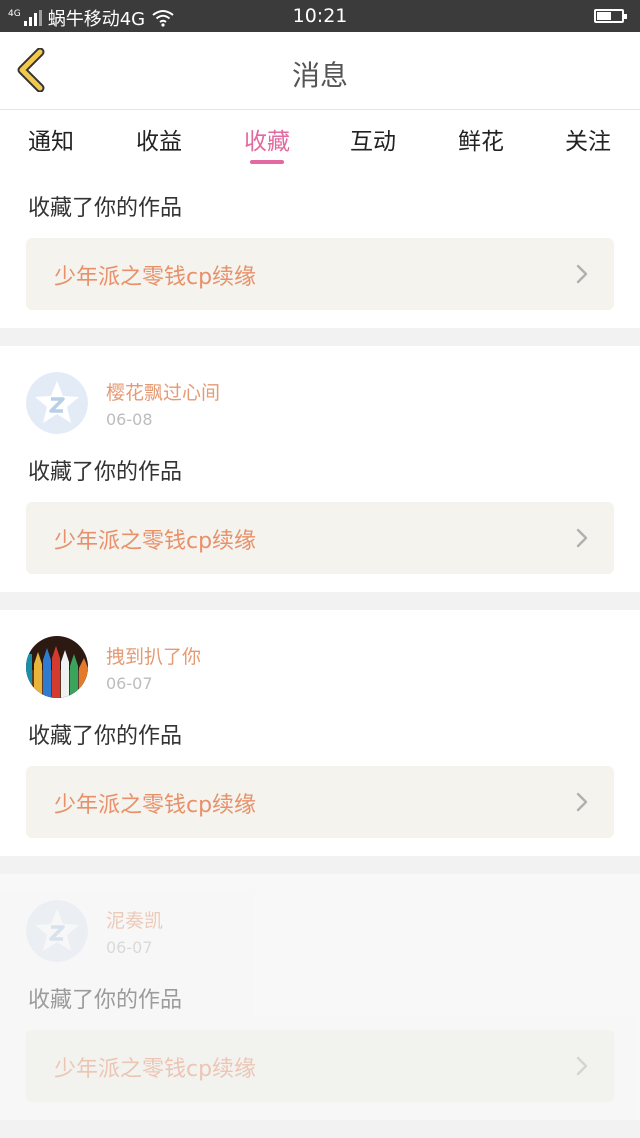 The height and width of the screenshot is (1138, 640). I want to click on tab-follow: 关注, so click(588, 139).